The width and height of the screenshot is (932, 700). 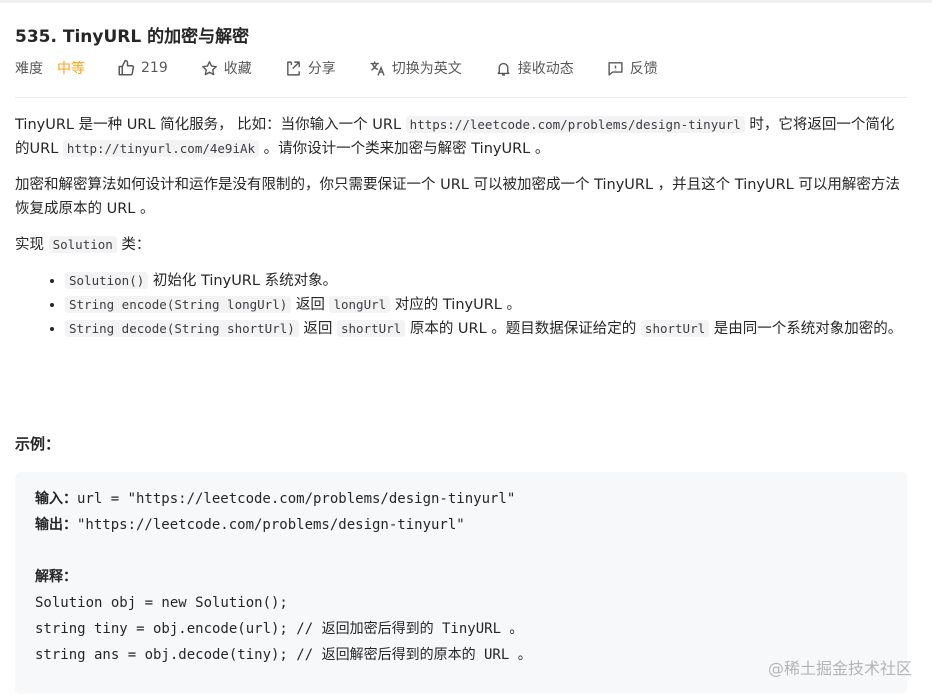 I want to click on inline-code: Solution(), so click(x=107, y=280).